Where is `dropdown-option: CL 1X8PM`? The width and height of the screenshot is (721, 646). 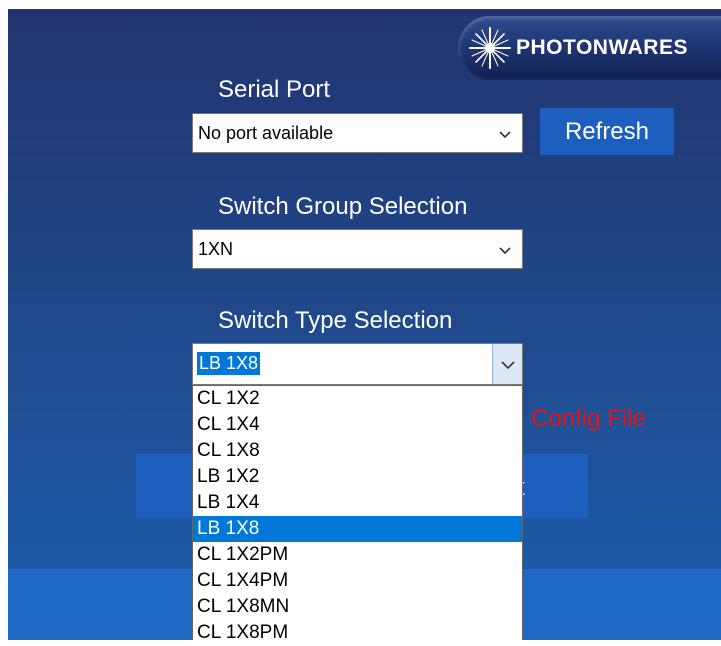
dropdown-option: CL 1X8PM is located at coordinates (357, 630).